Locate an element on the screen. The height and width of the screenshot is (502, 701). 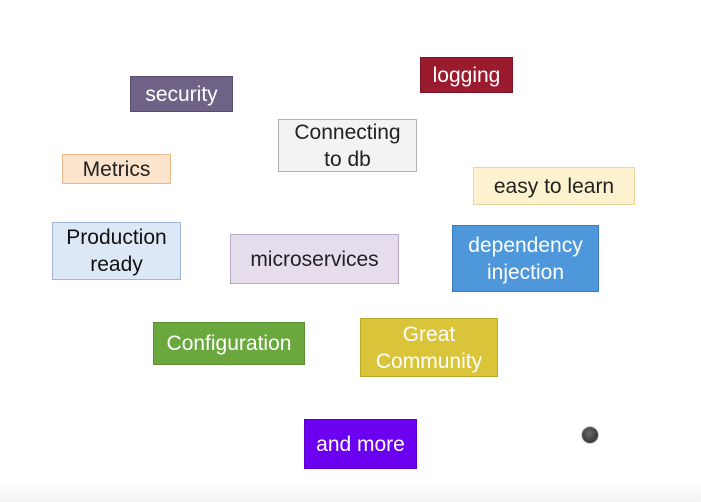
tag-and-more: and more is located at coordinates (360, 444).